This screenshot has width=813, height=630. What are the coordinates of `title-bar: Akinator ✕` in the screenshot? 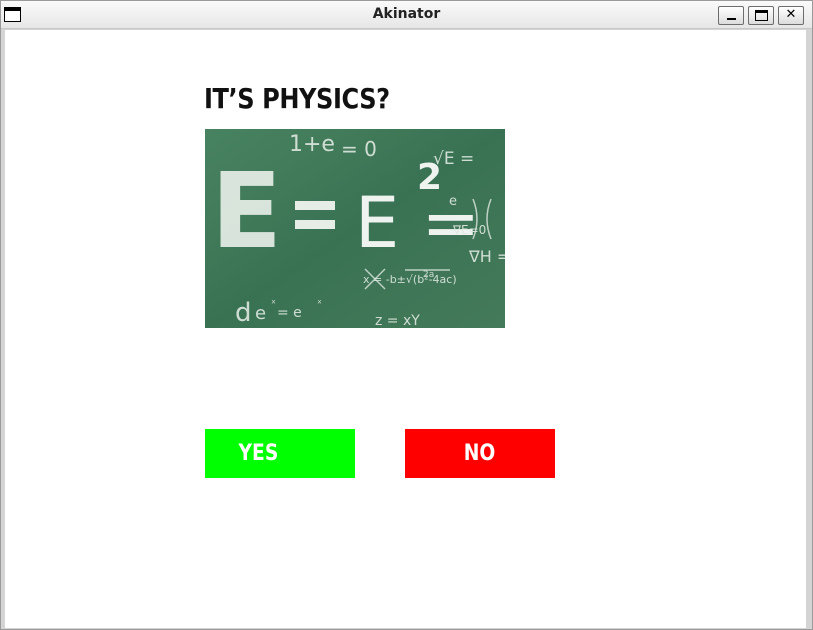 It's located at (406, 15).